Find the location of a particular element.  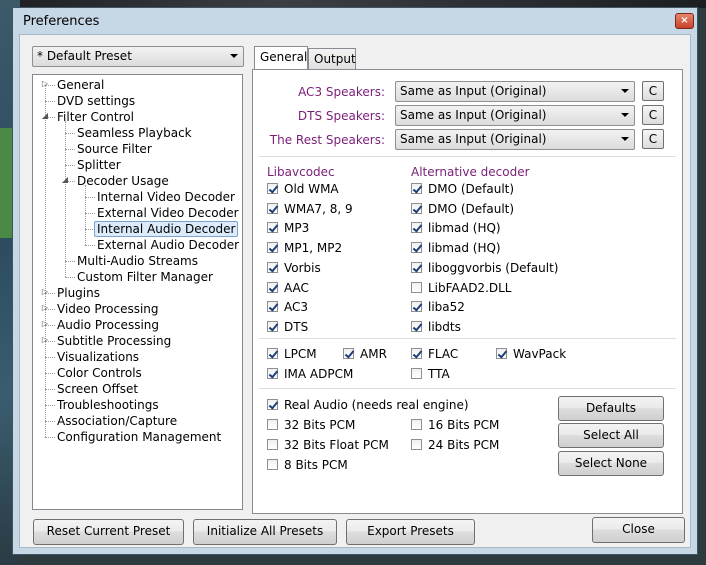

real-audio-checkbox: Real Audio (needs real engine) is located at coordinates (368, 405).